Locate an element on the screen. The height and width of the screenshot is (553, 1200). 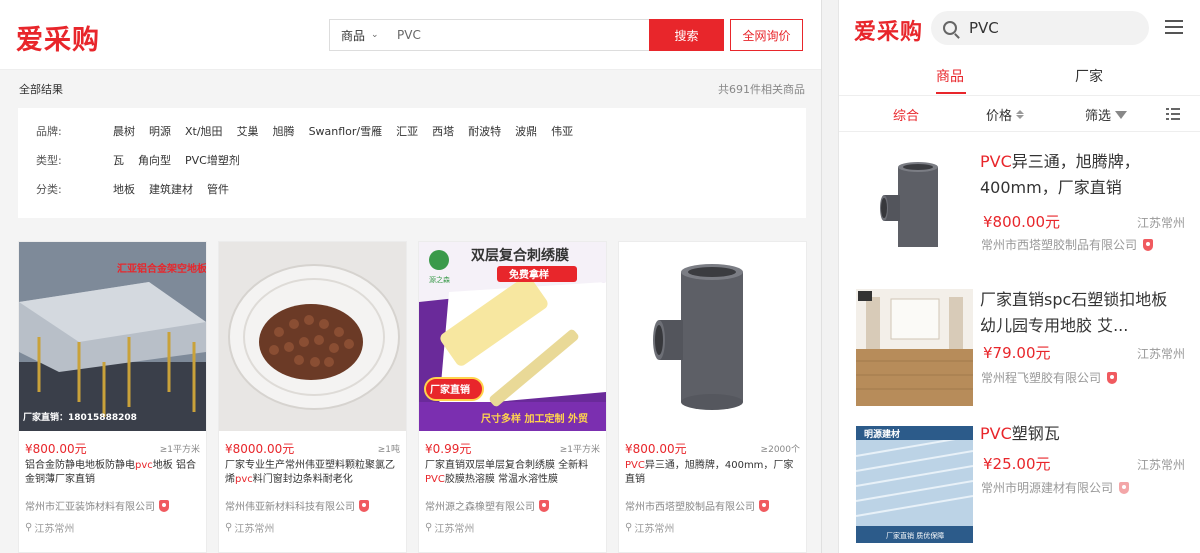
active-tab-indicator is located at coordinates (951, 93).